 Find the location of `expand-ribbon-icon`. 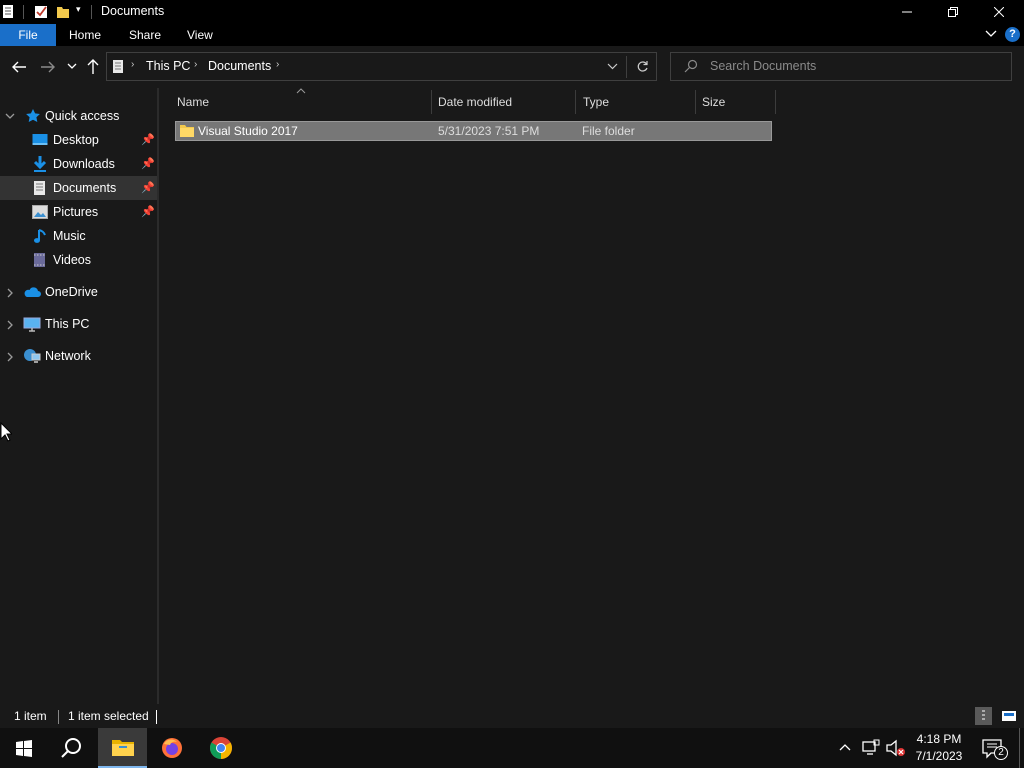

expand-ribbon-icon is located at coordinates (991, 34).